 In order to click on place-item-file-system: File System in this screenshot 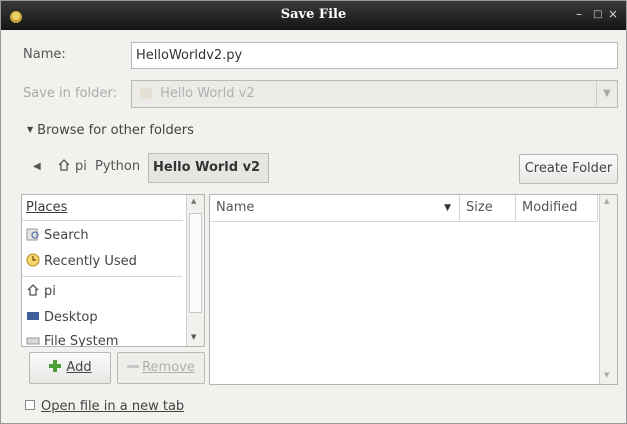, I will do `click(102, 338)`.